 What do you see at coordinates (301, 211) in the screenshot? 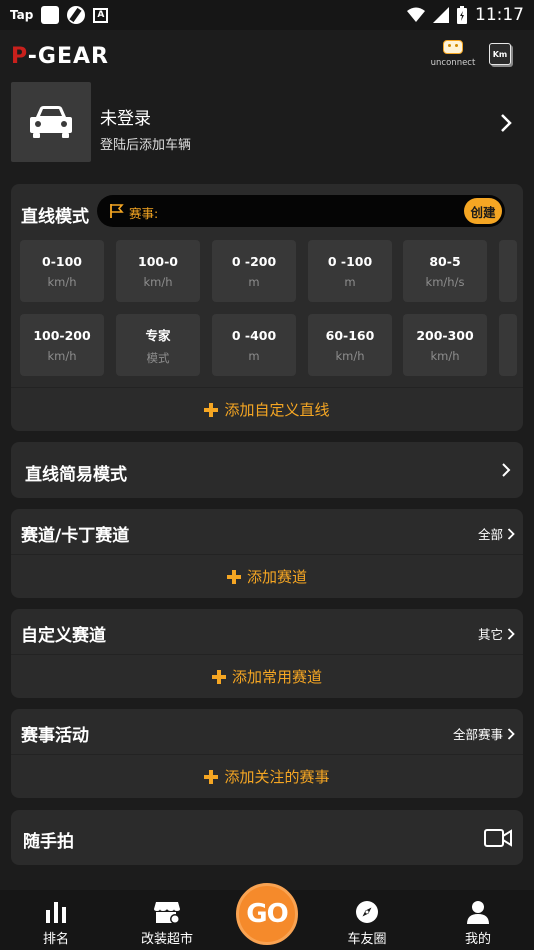
I see `event-bar: 赛事: 创建` at bounding box center [301, 211].